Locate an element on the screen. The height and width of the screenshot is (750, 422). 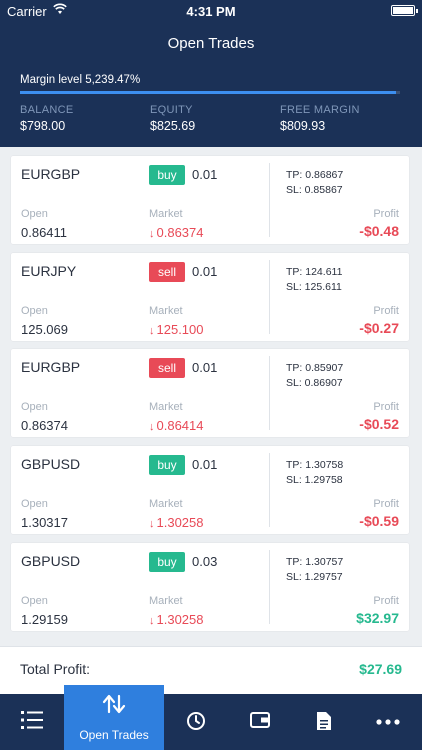
tab-wallet is located at coordinates (260, 722).